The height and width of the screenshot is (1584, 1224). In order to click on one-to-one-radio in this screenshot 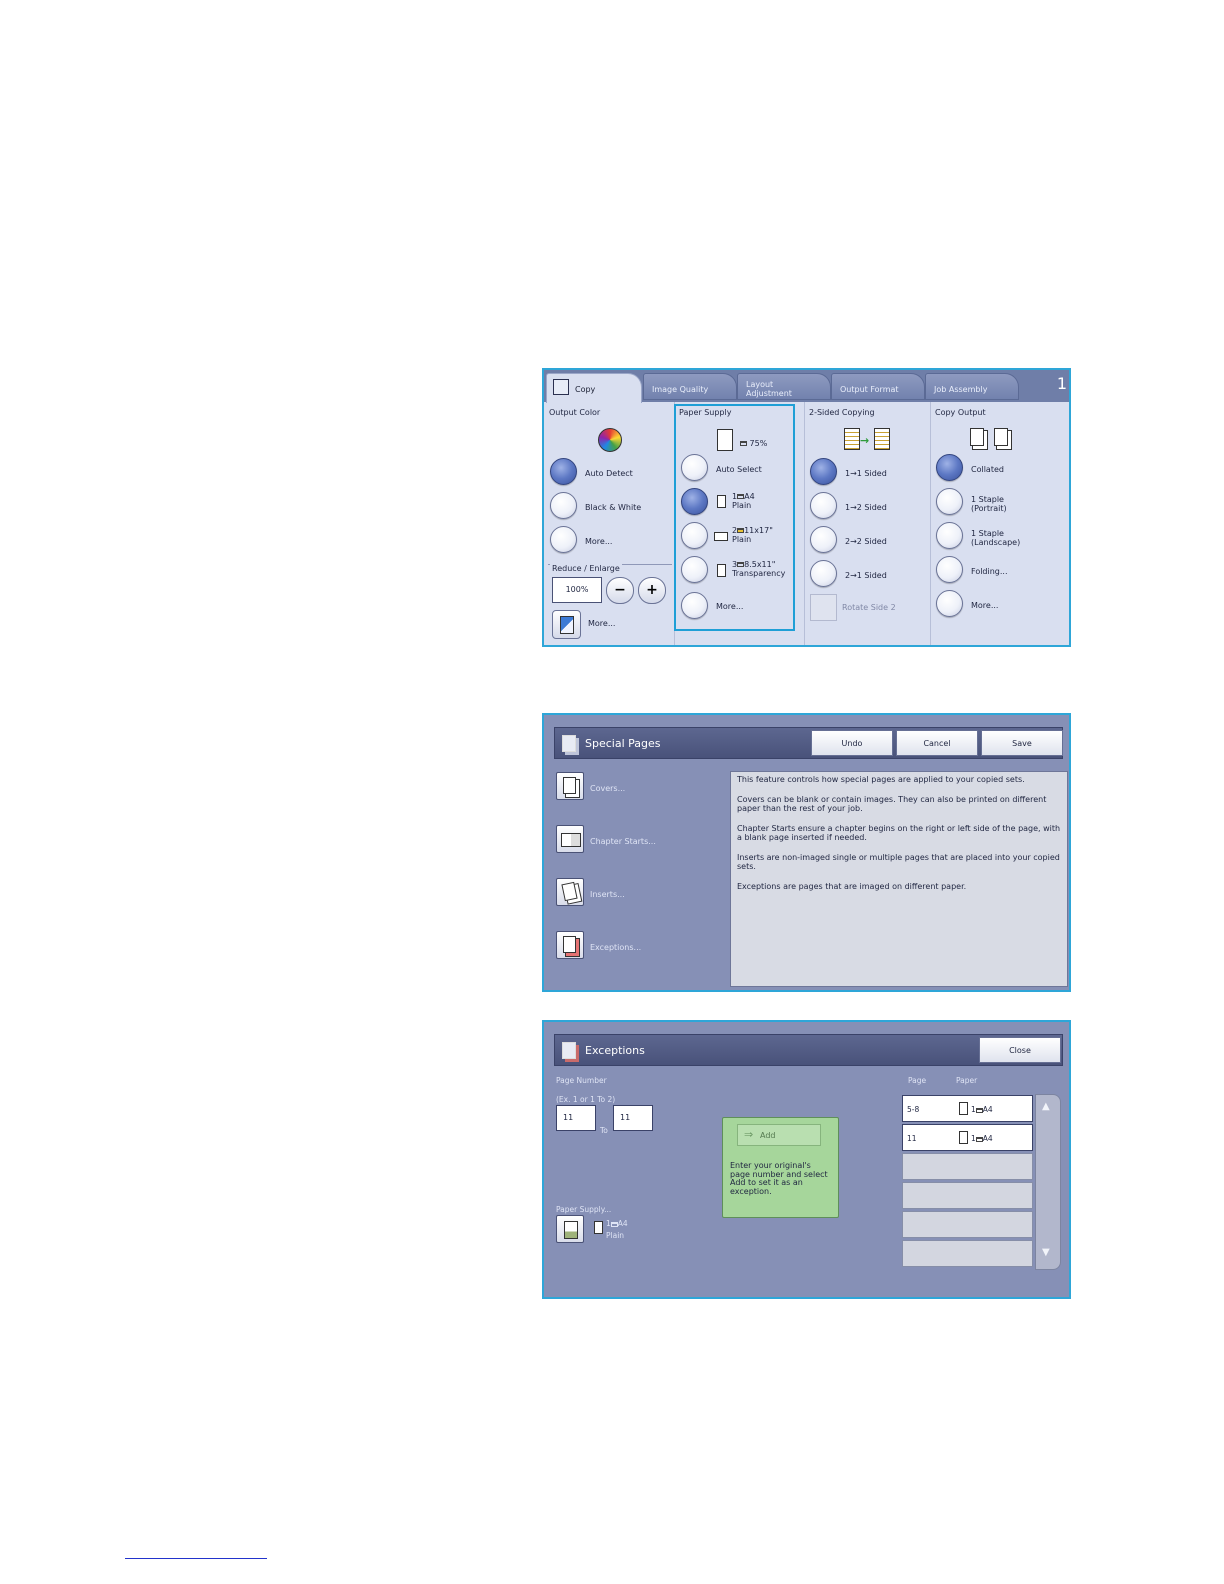, I will do `click(823, 471)`.